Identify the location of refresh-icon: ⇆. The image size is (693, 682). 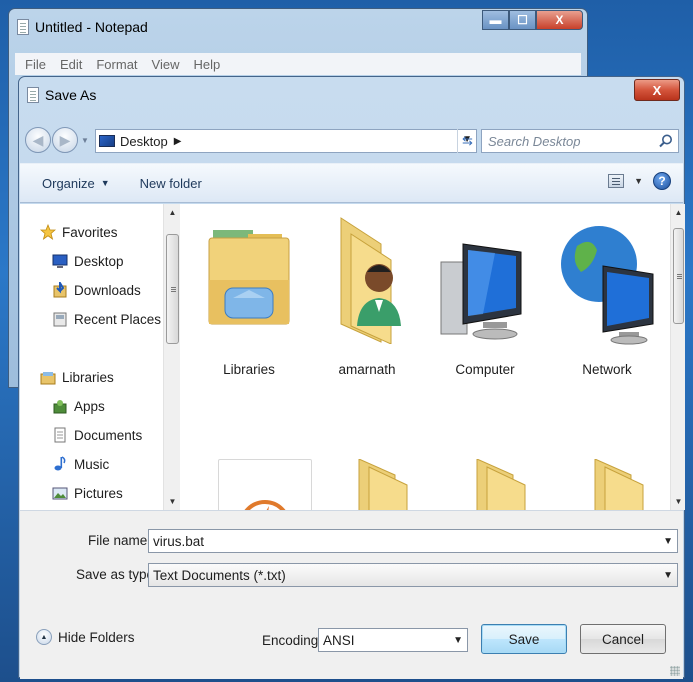
(467, 140).